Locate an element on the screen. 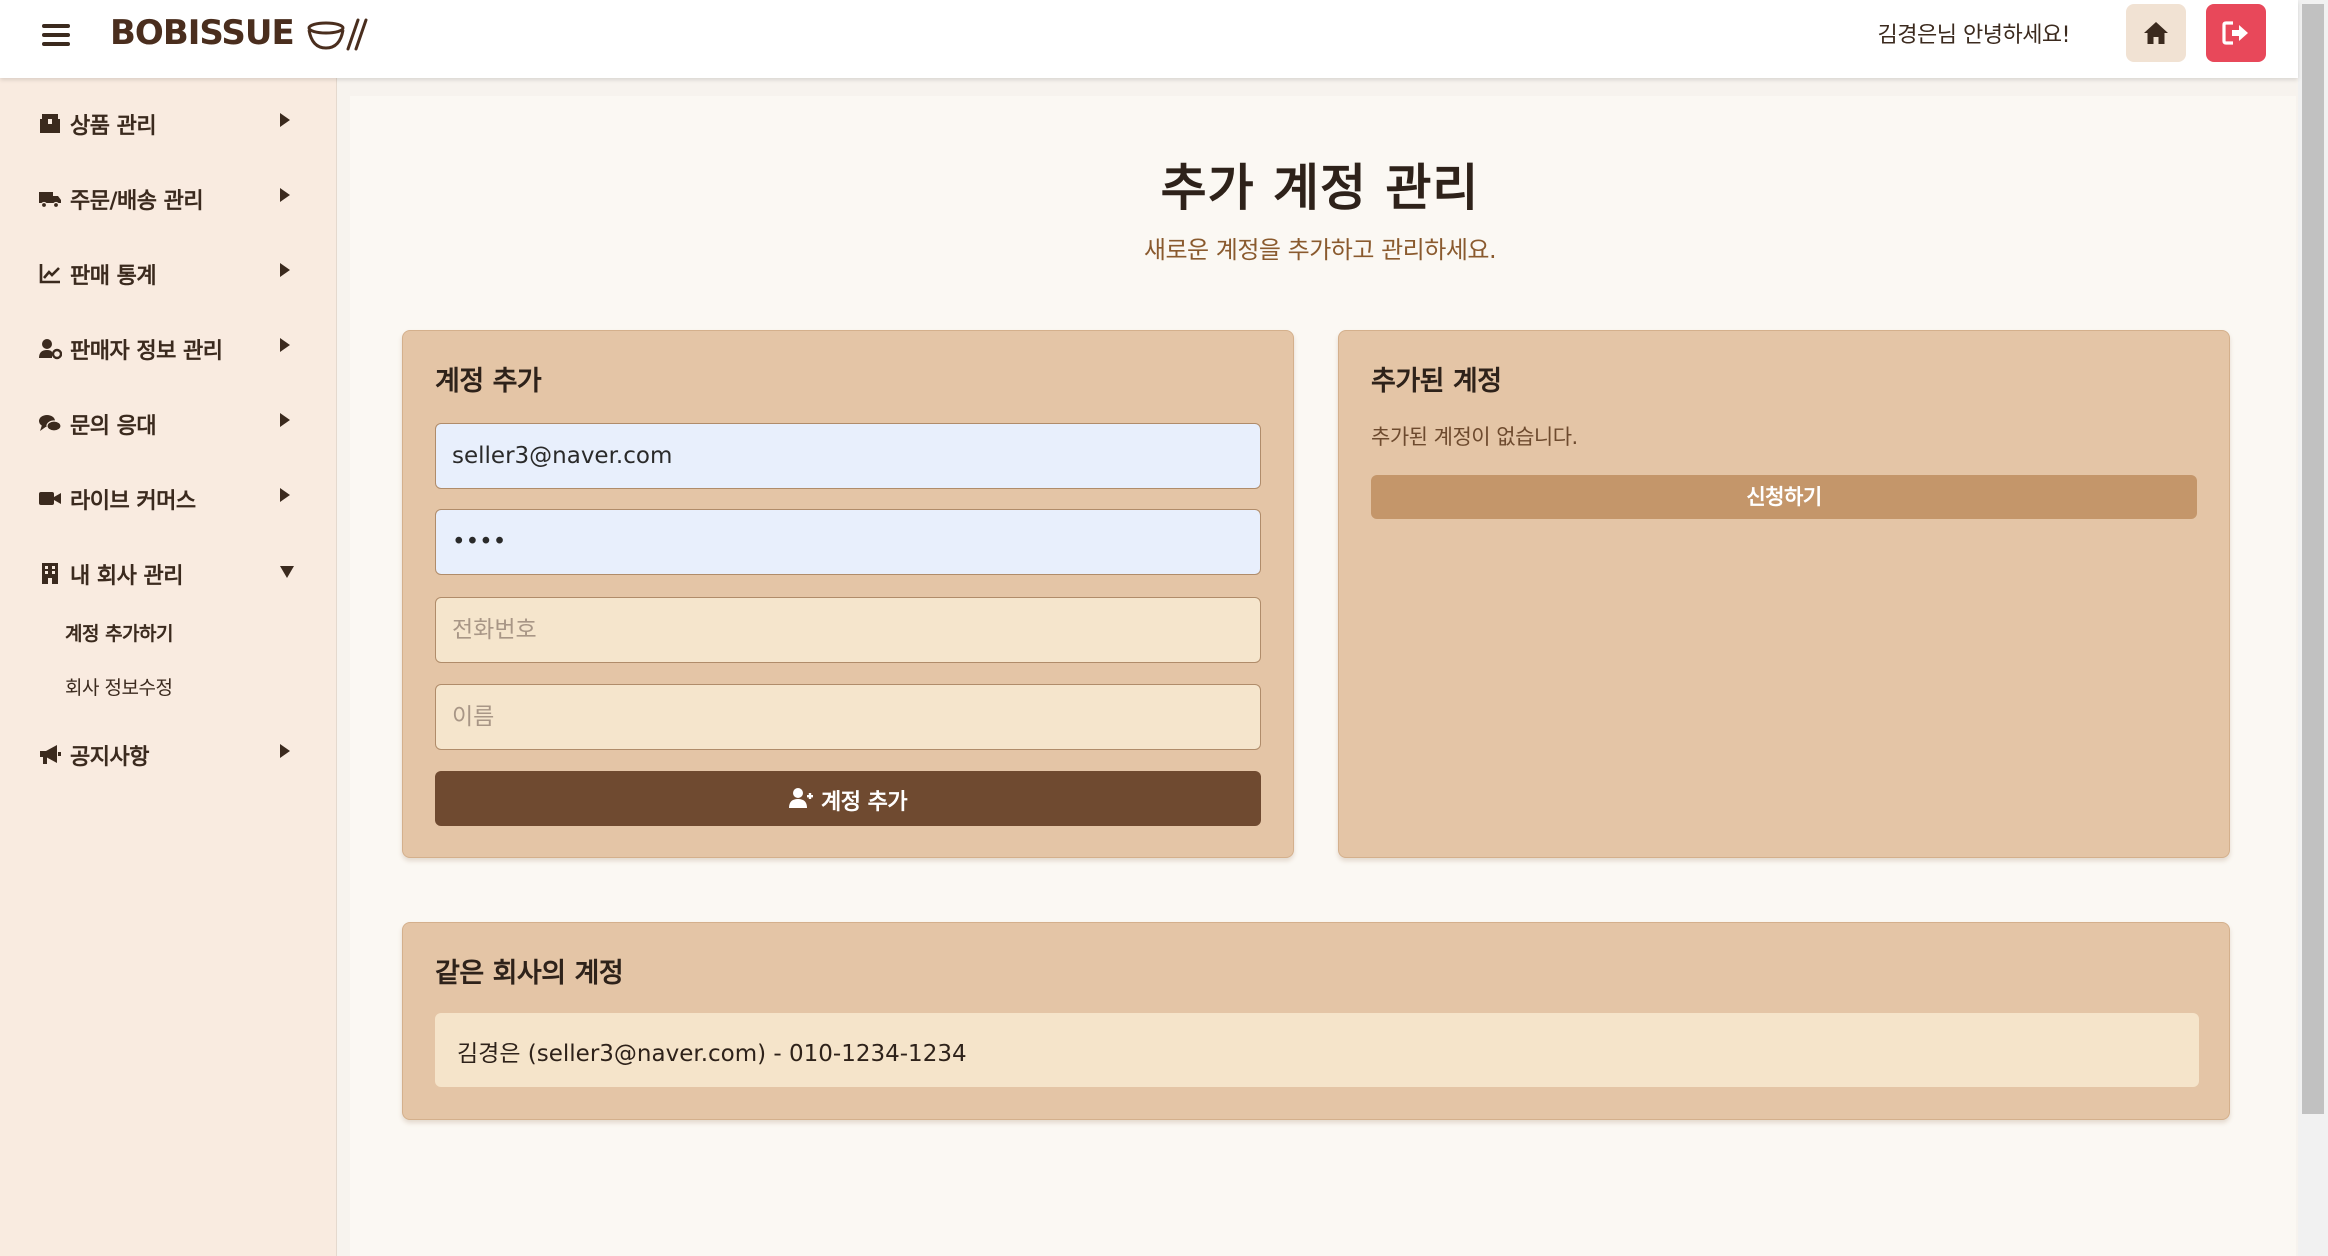 The width and height of the screenshot is (2328, 1256). add-account-button: 계정 추가 is located at coordinates (848, 798).